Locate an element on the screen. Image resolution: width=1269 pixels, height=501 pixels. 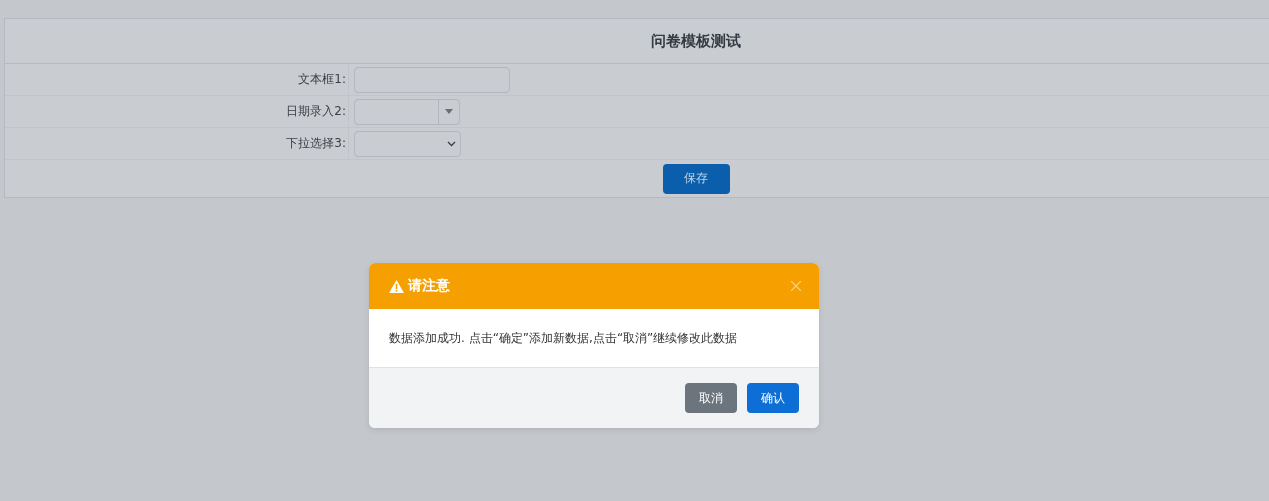
field-label: 下拉选择3: is located at coordinates (316, 143).